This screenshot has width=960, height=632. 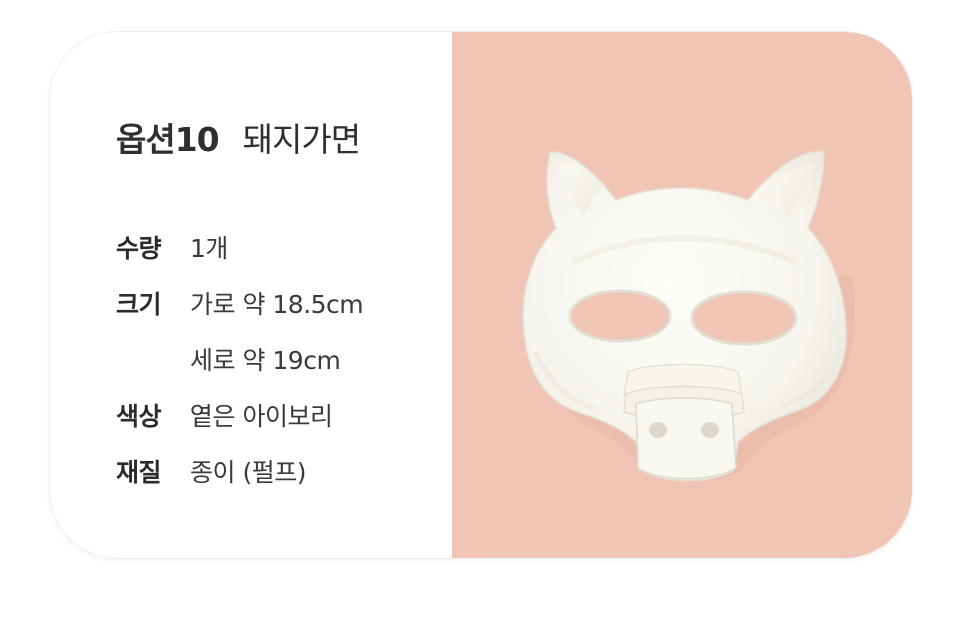 What do you see at coordinates (620, 316) in the screenshot?
I see `left-eye-hole` at bounding box center [620, 316].